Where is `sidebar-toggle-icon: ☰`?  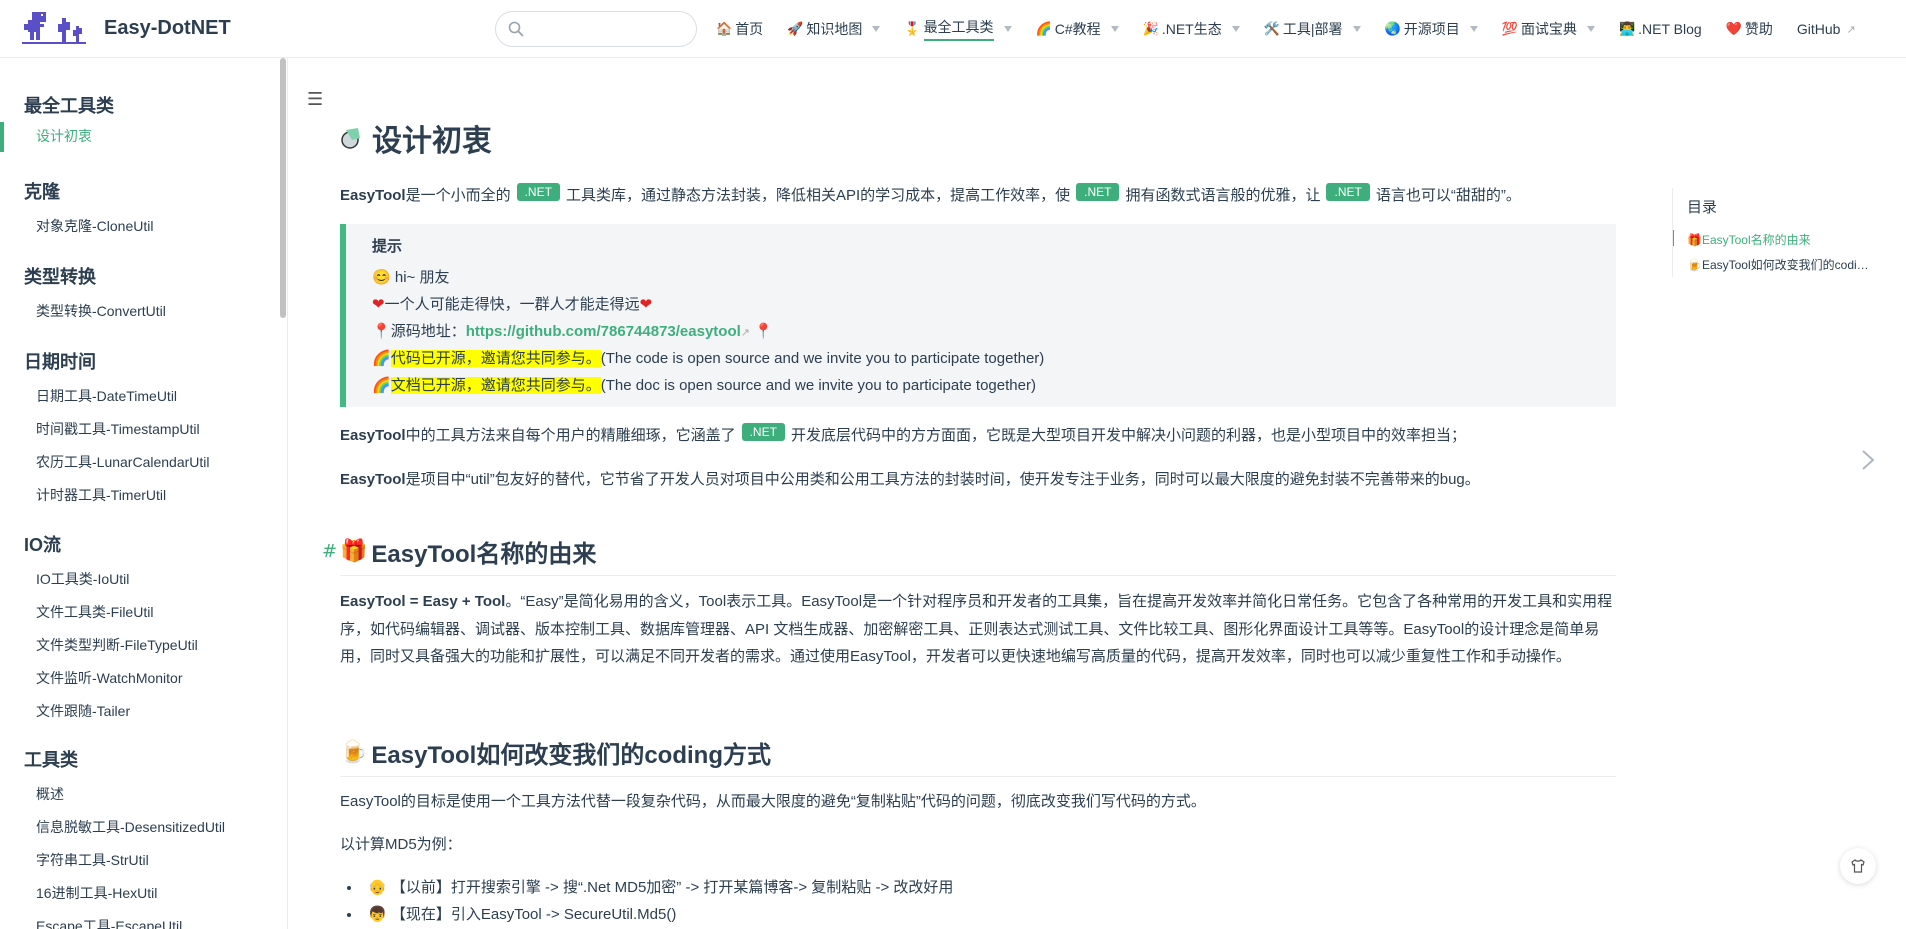
sidebar-toggle-icon: ☰ is located at coordinates (315, 99).